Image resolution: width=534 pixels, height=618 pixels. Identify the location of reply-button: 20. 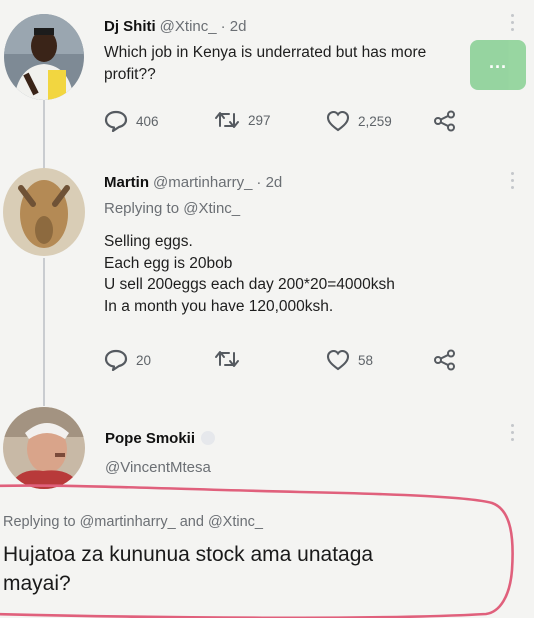
(127, 360).